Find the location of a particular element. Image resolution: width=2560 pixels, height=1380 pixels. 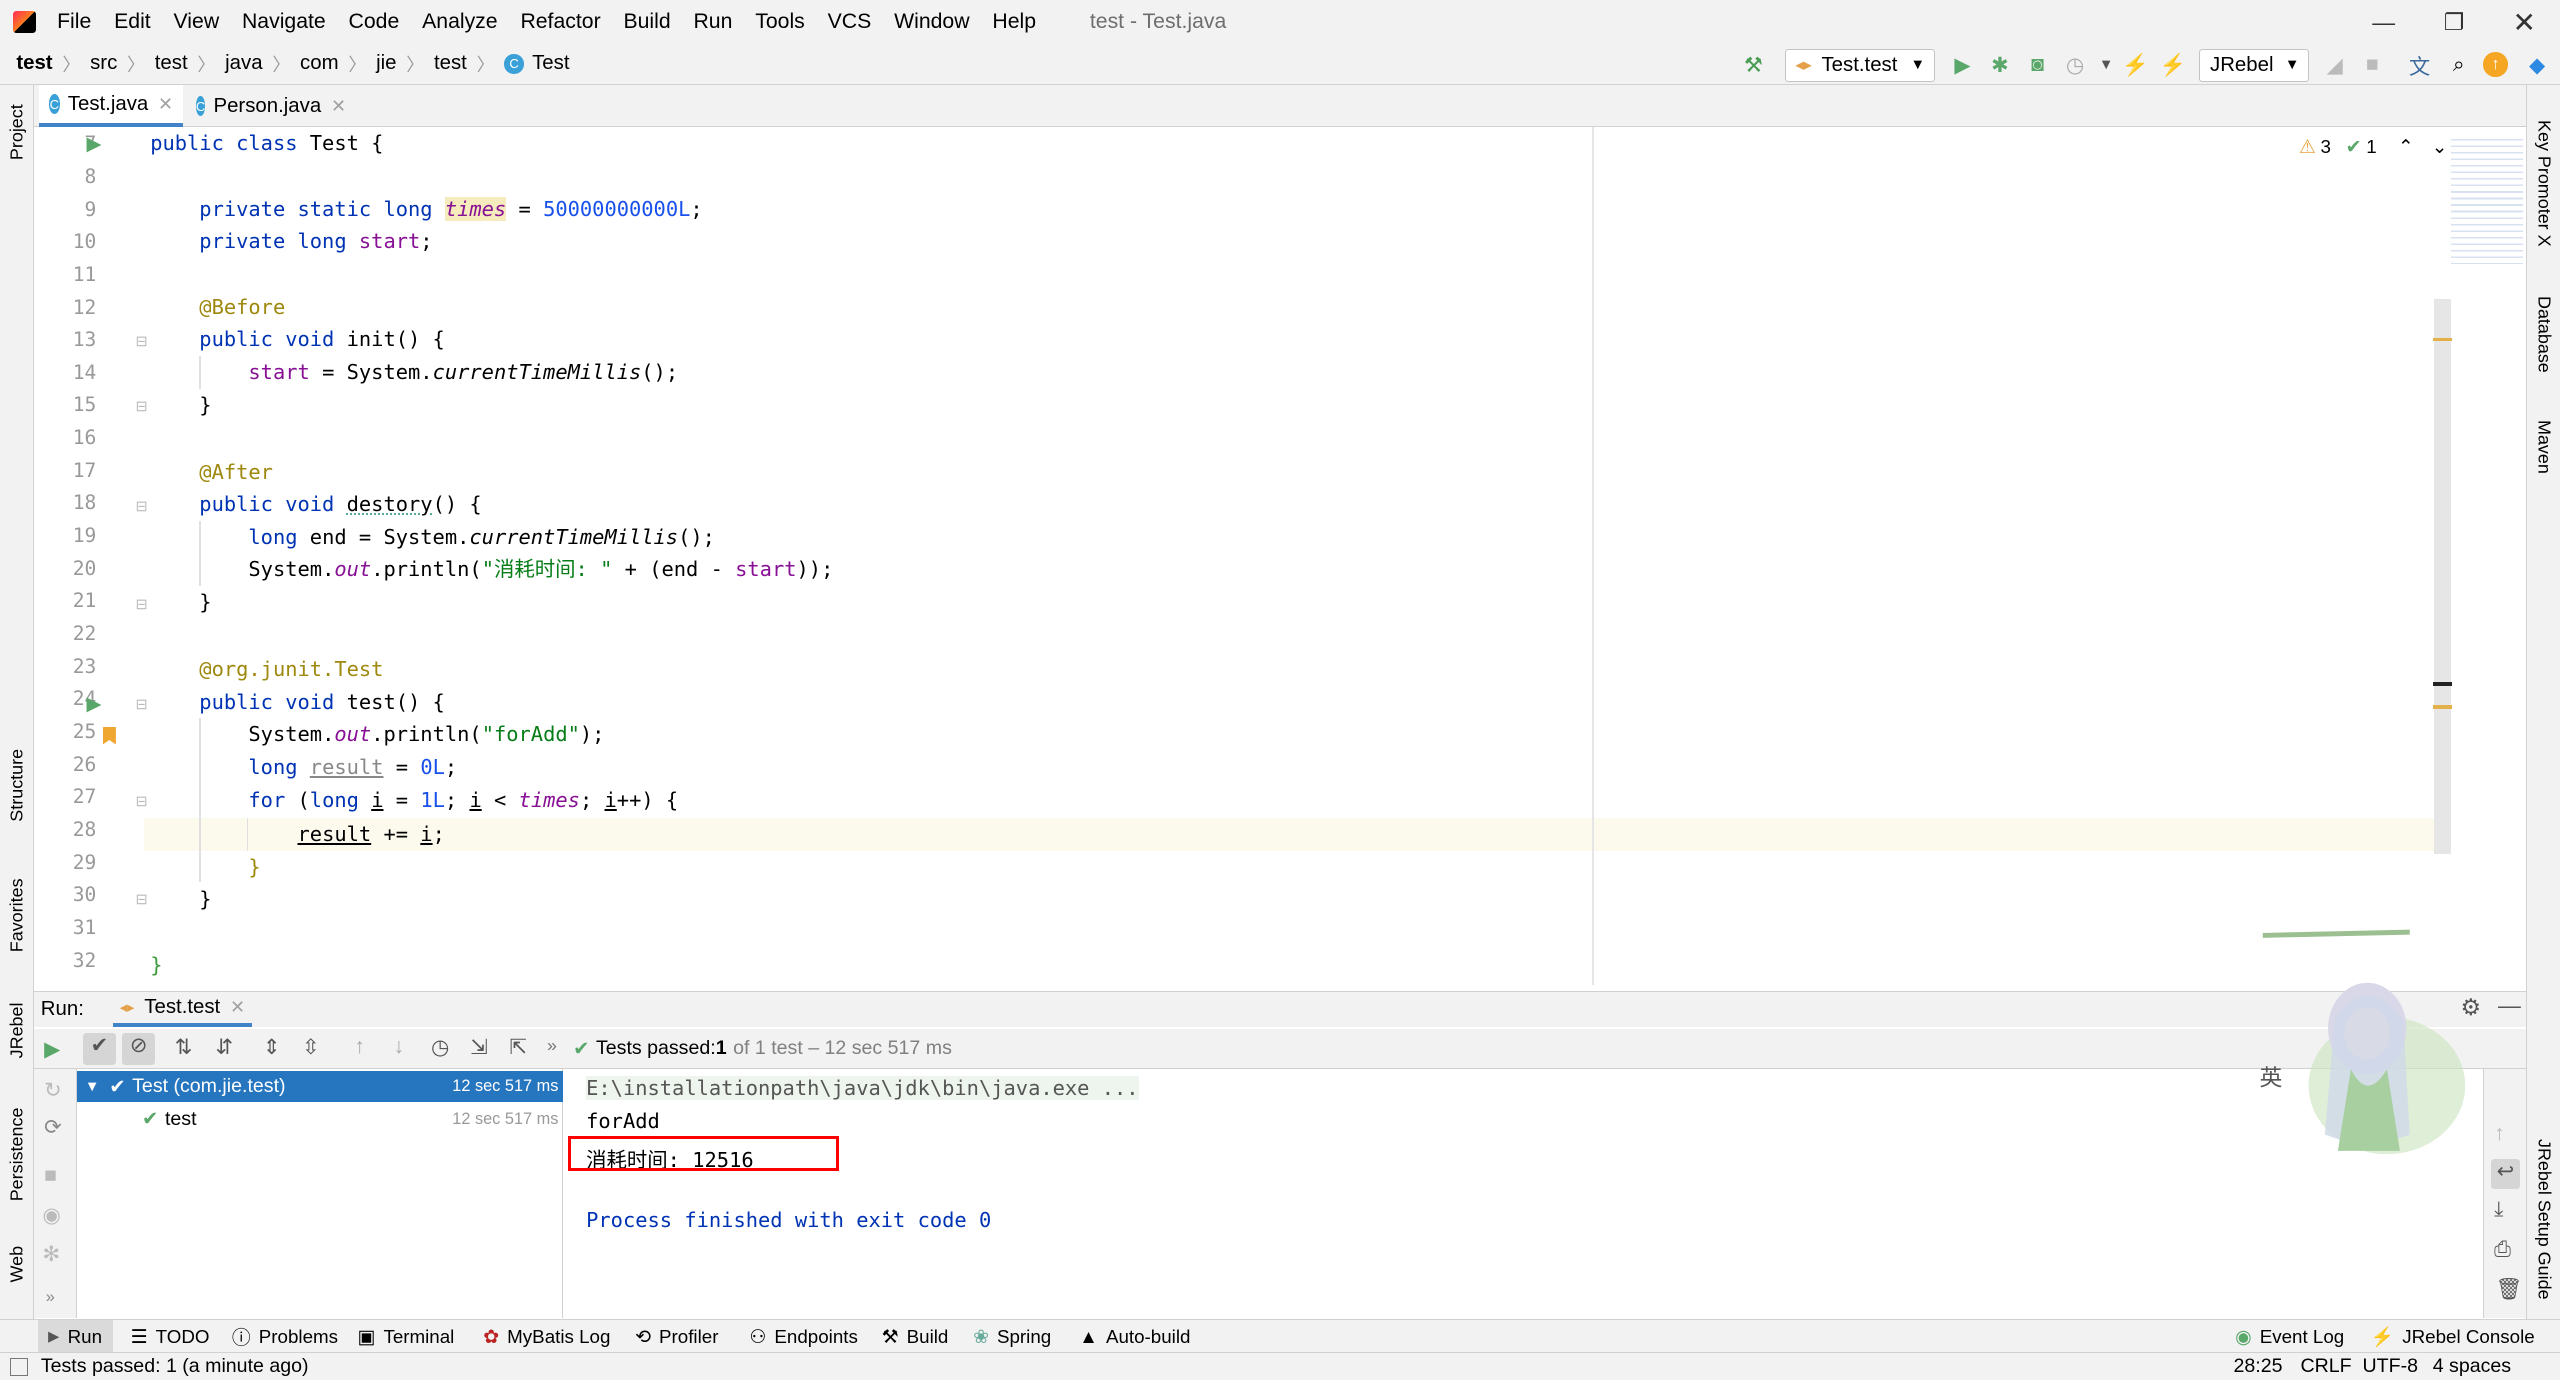

tab-database: Database is located at coordinates (2543, 334).